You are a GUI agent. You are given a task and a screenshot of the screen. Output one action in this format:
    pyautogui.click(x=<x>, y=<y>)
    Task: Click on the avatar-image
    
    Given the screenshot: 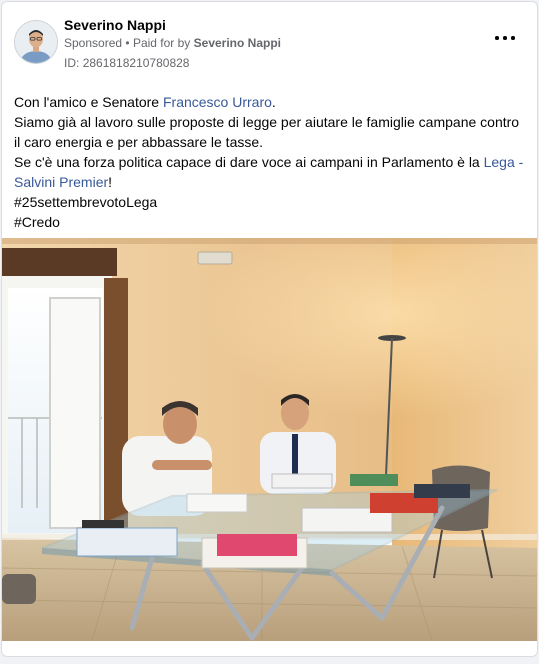 What is the action you would take?
    pyautogui.click(x=36, y=42)
    